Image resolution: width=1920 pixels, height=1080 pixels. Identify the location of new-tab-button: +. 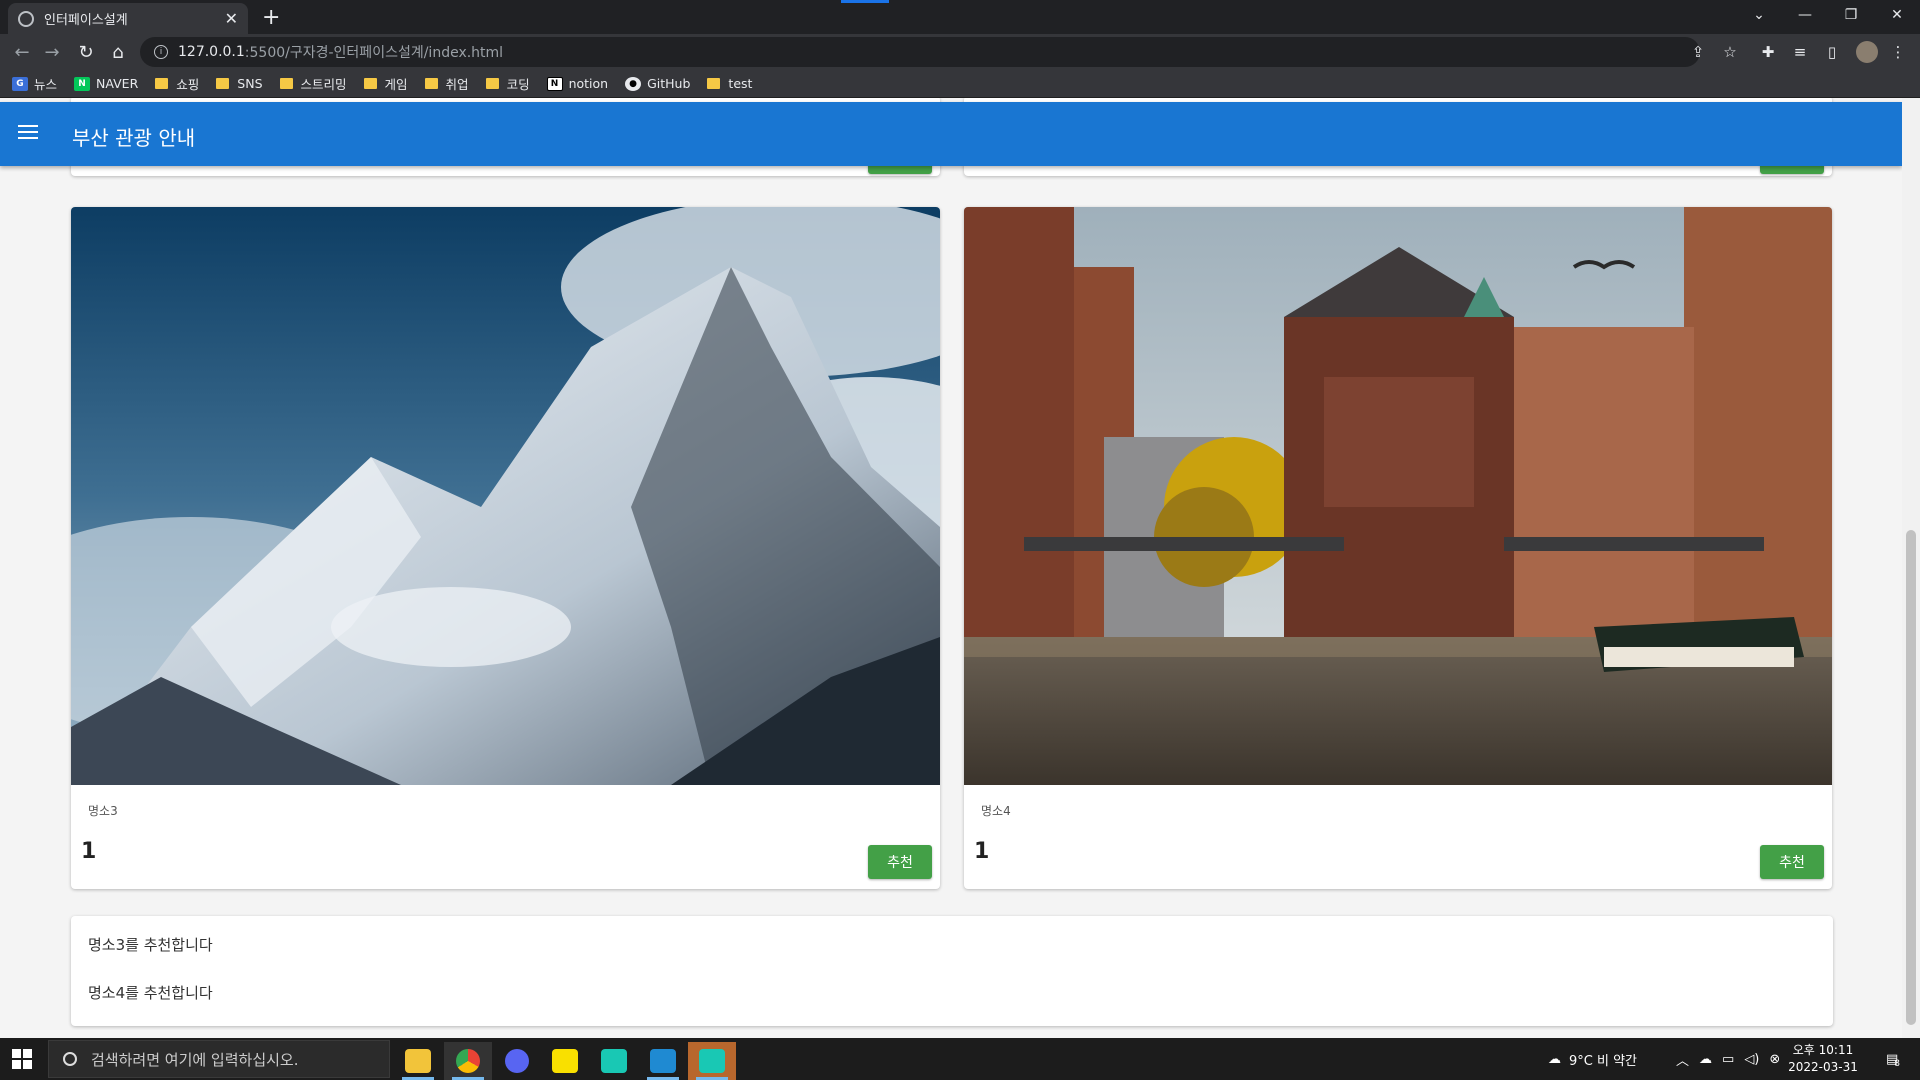
(271, 17).